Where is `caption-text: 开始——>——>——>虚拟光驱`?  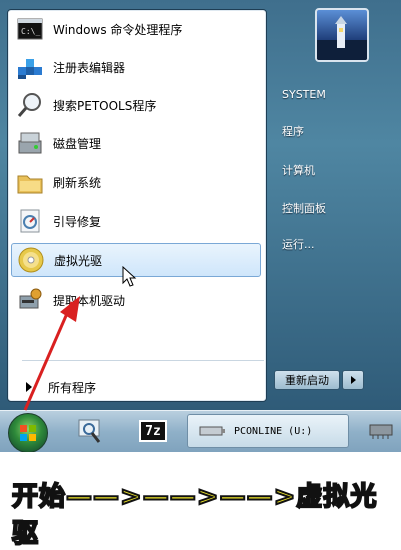
caption-text: 开始——>——>——>虚拟光驱 is located at coordinates (194, 515).